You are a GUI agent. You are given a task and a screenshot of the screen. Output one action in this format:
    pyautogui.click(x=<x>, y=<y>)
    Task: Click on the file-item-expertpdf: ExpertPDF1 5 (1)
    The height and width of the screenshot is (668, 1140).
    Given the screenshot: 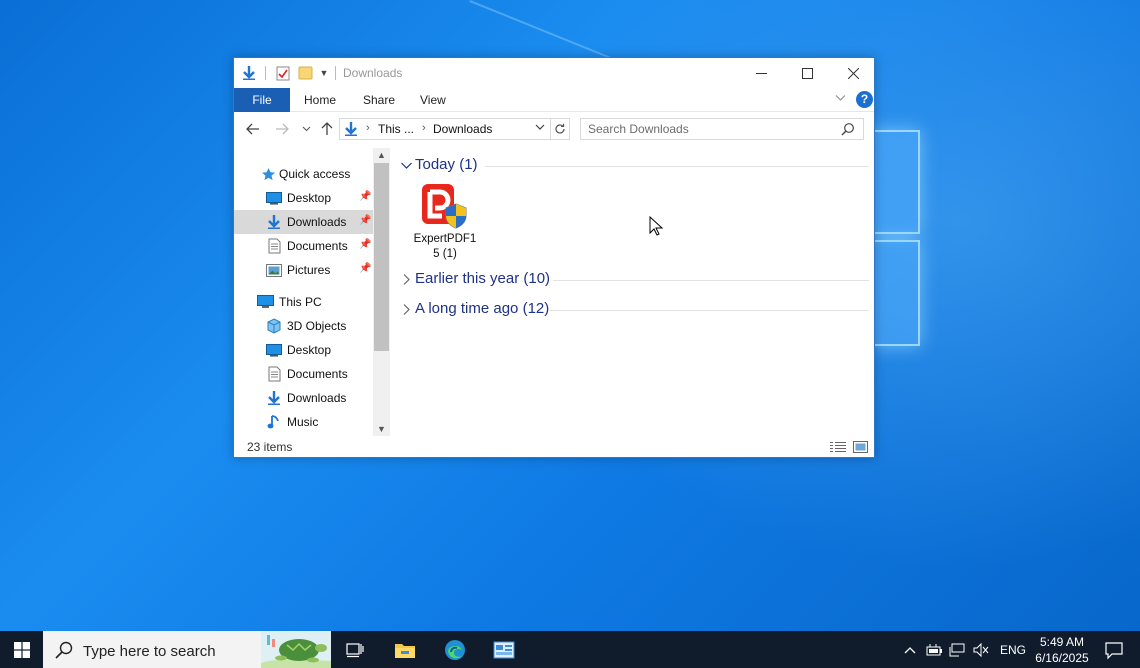 What is the action you would take?
    pyautogui.click(x=445, y=221)
    